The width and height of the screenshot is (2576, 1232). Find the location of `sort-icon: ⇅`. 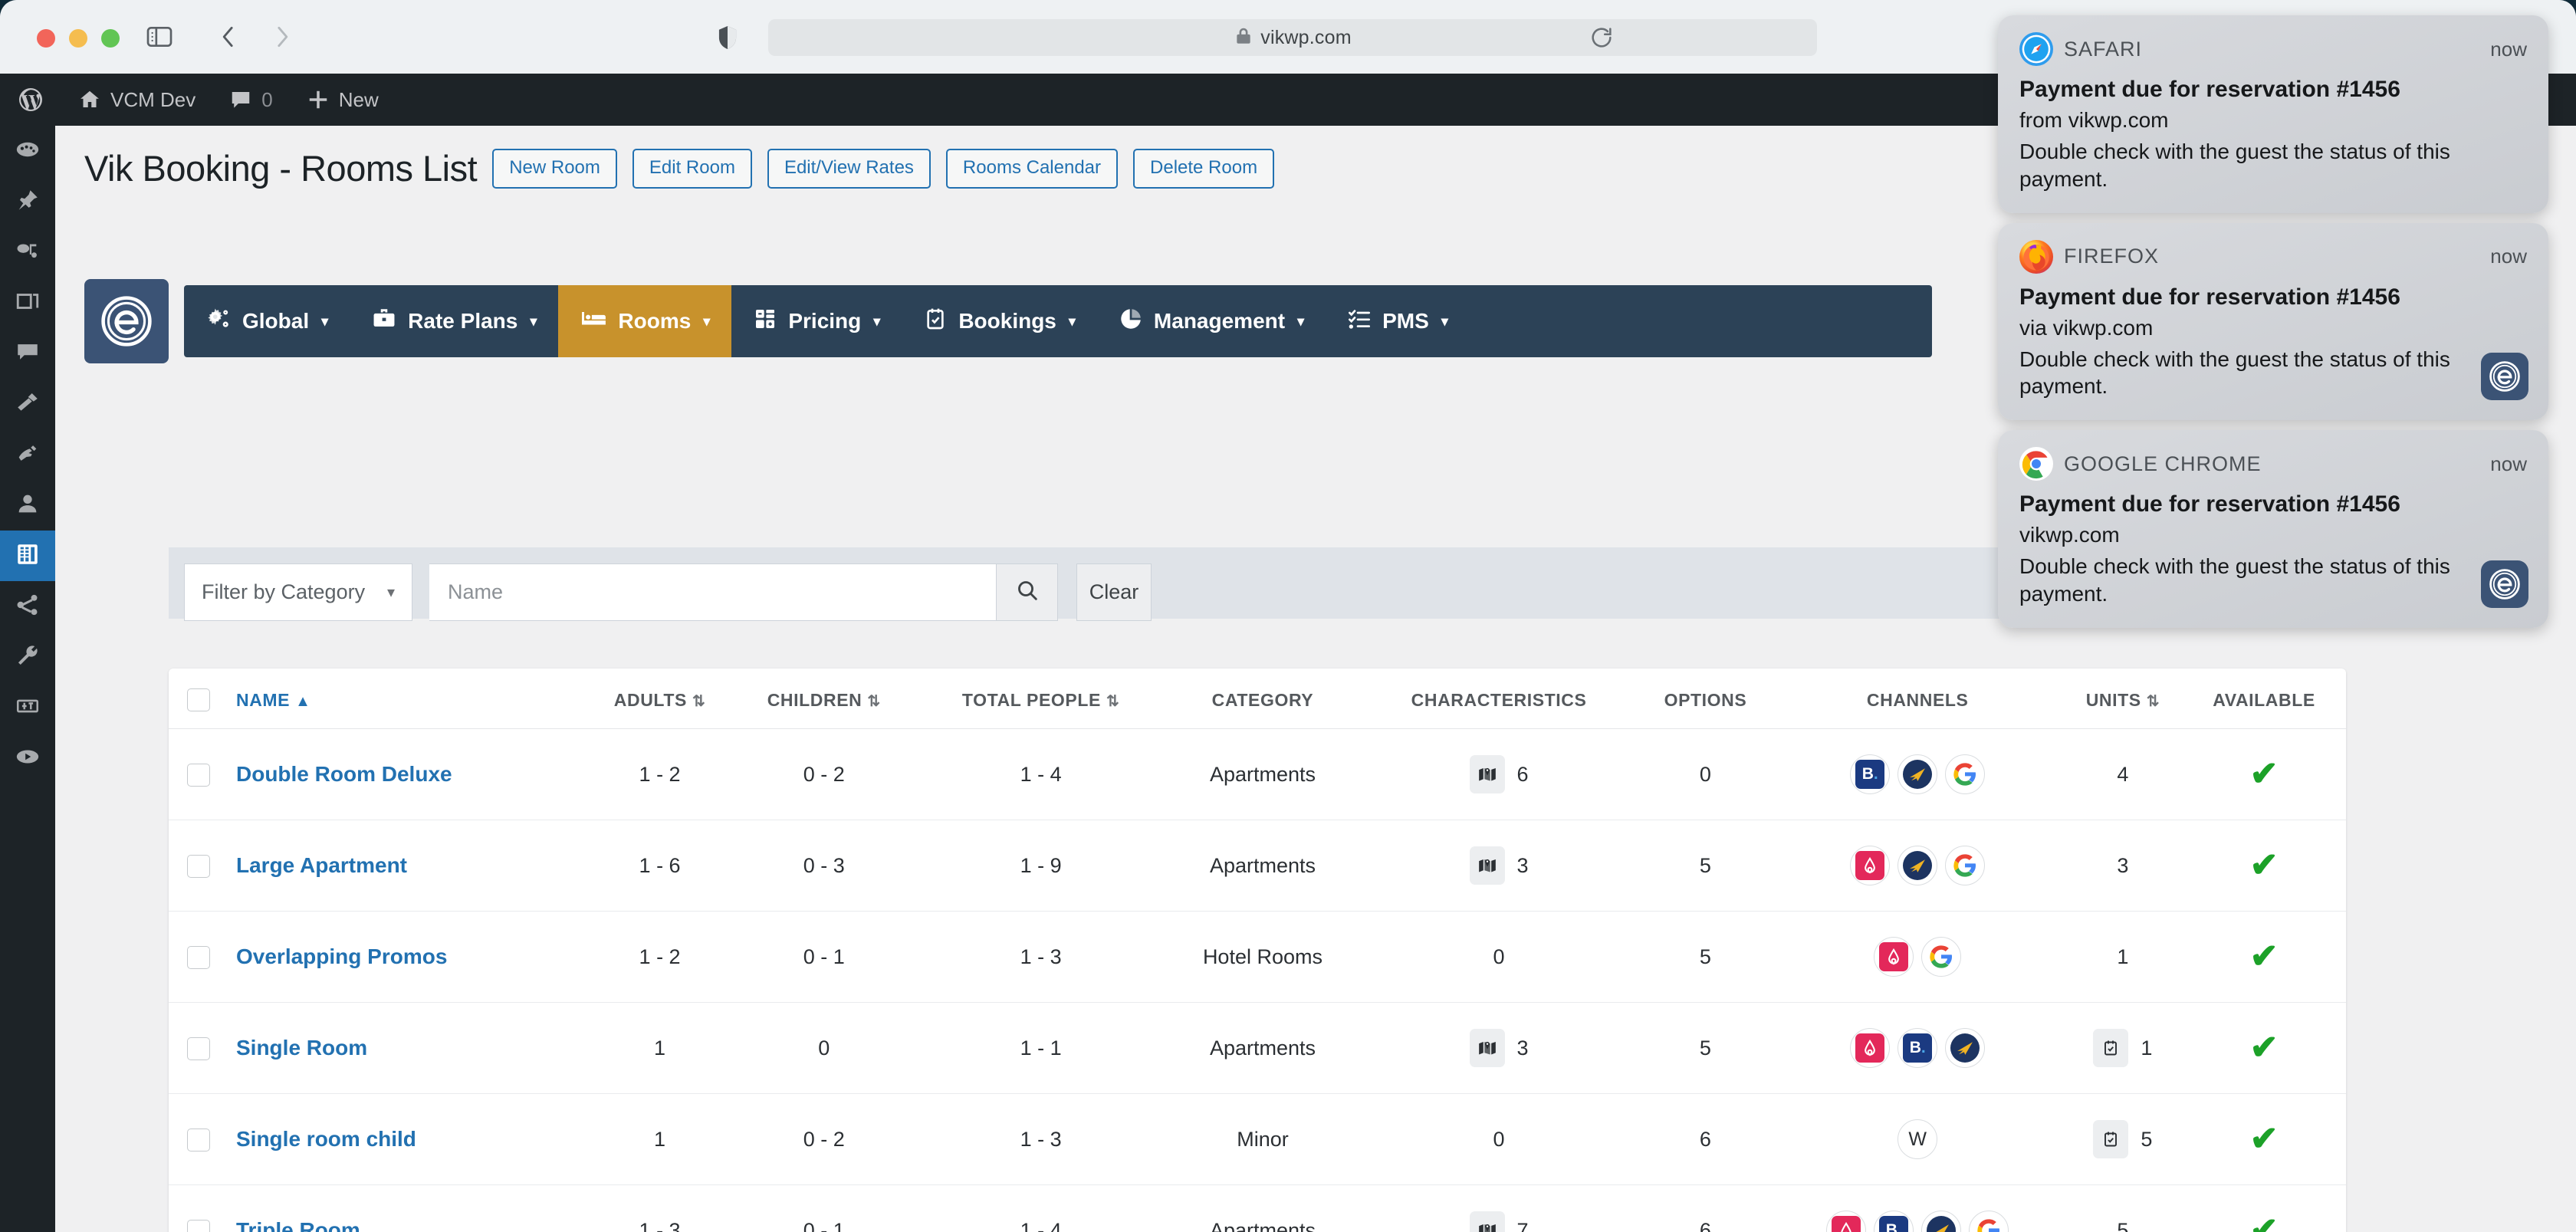

sort-icon: ⇅ is located at coordinates (699, 701).